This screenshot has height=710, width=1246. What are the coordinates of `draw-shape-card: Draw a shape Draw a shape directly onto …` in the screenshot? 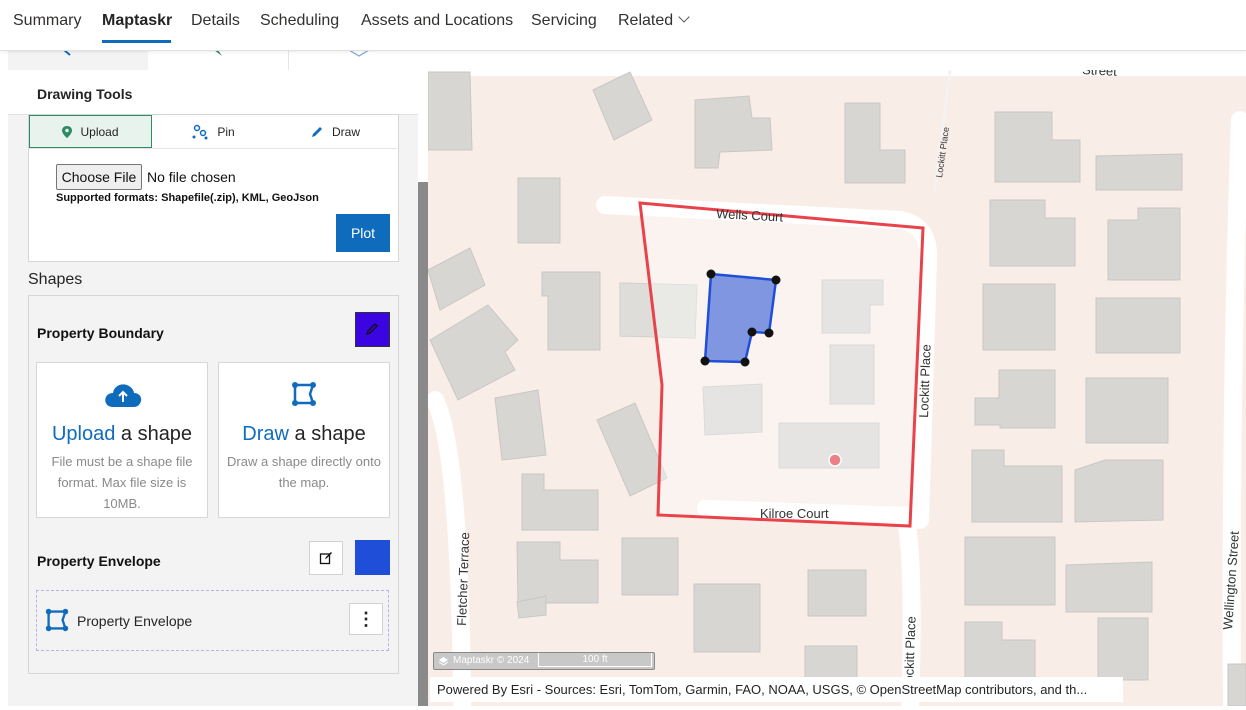 It's located at (304, 440).